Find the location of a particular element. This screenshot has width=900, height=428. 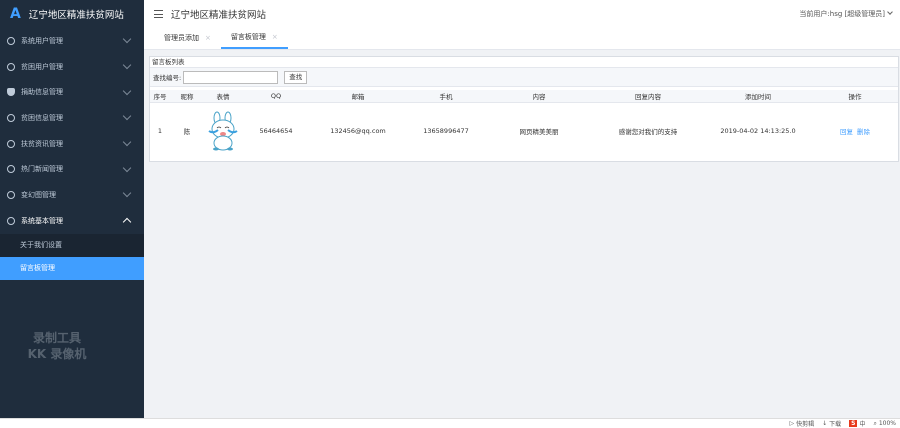

tab-guestbook: 留言板管理 × is located at coordinates (254, 37).